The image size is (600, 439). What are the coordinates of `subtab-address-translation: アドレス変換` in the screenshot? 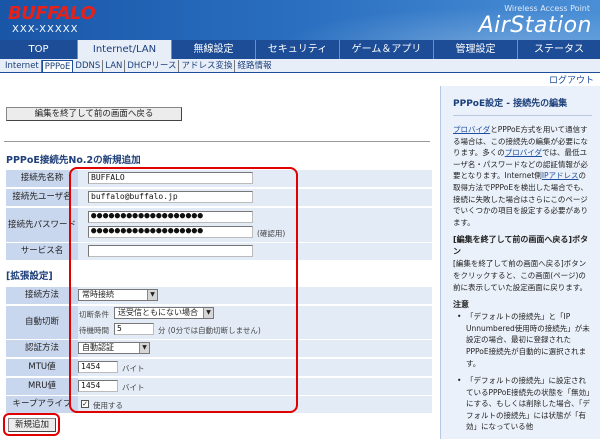 It's located at (207, 66).